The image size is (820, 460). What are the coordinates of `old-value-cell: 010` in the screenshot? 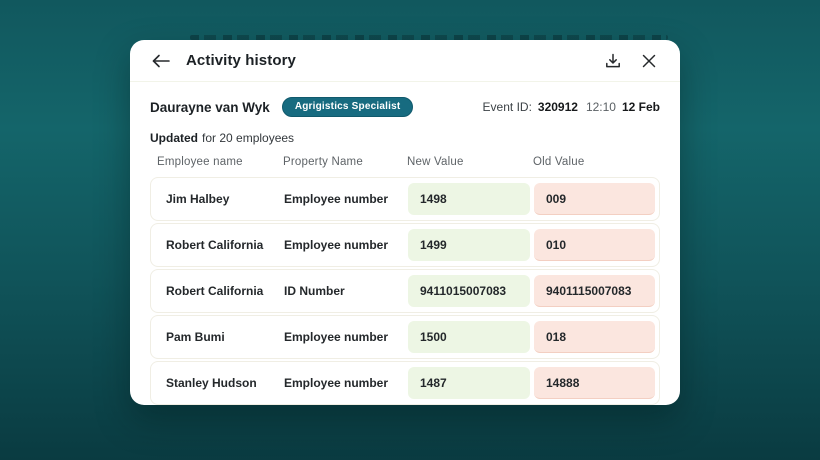 It's located at (594, 245).